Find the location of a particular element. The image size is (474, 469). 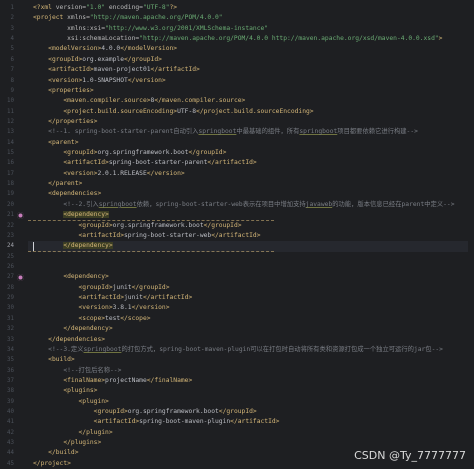

code-line: <version>1.0-SNAPSHOT</version> is located at coordinates (251, 81).